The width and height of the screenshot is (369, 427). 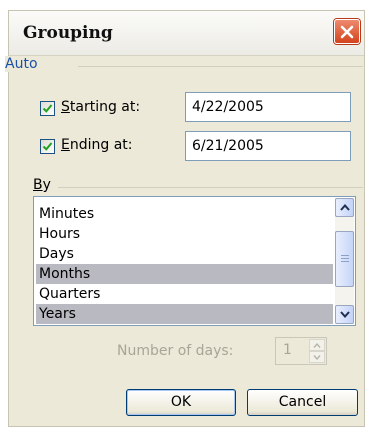 I want to click on ending-at-checkbox, so click(x=47, y=146).